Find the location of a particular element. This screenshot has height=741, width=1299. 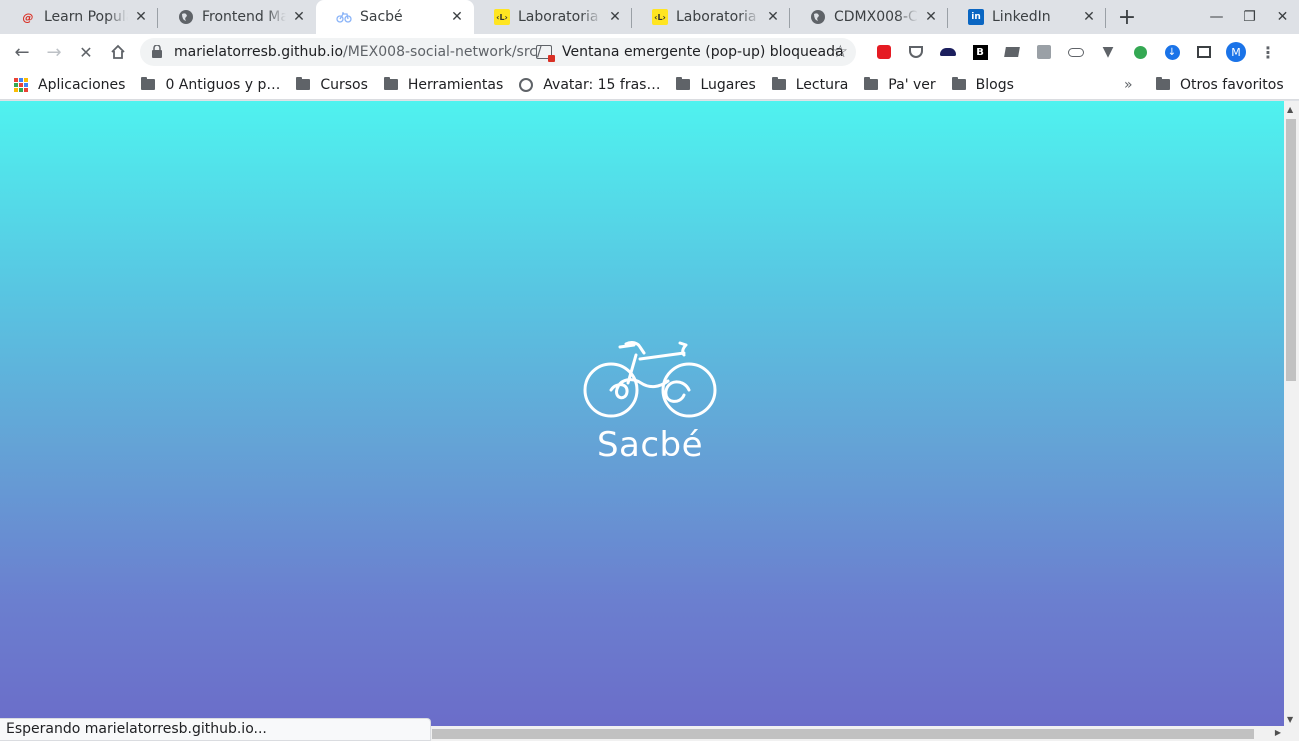

stop-icon: ✕ is located at coordinates (86, 52).